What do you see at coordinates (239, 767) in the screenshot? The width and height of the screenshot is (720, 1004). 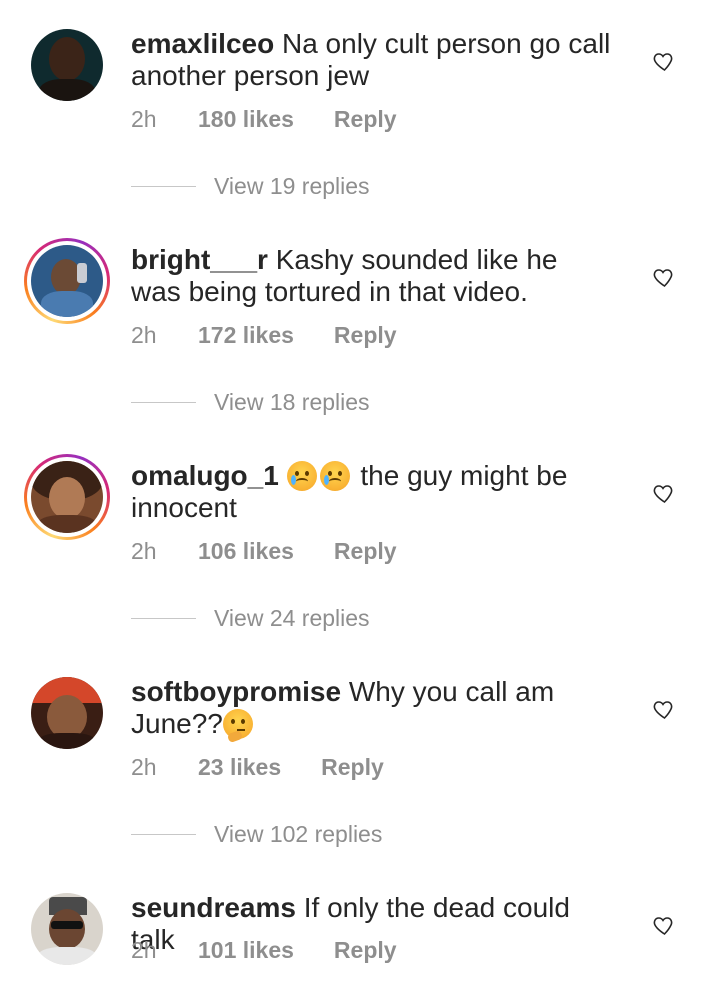 I see `comment-likes: 23 likes` at bounding box center [239, 767].